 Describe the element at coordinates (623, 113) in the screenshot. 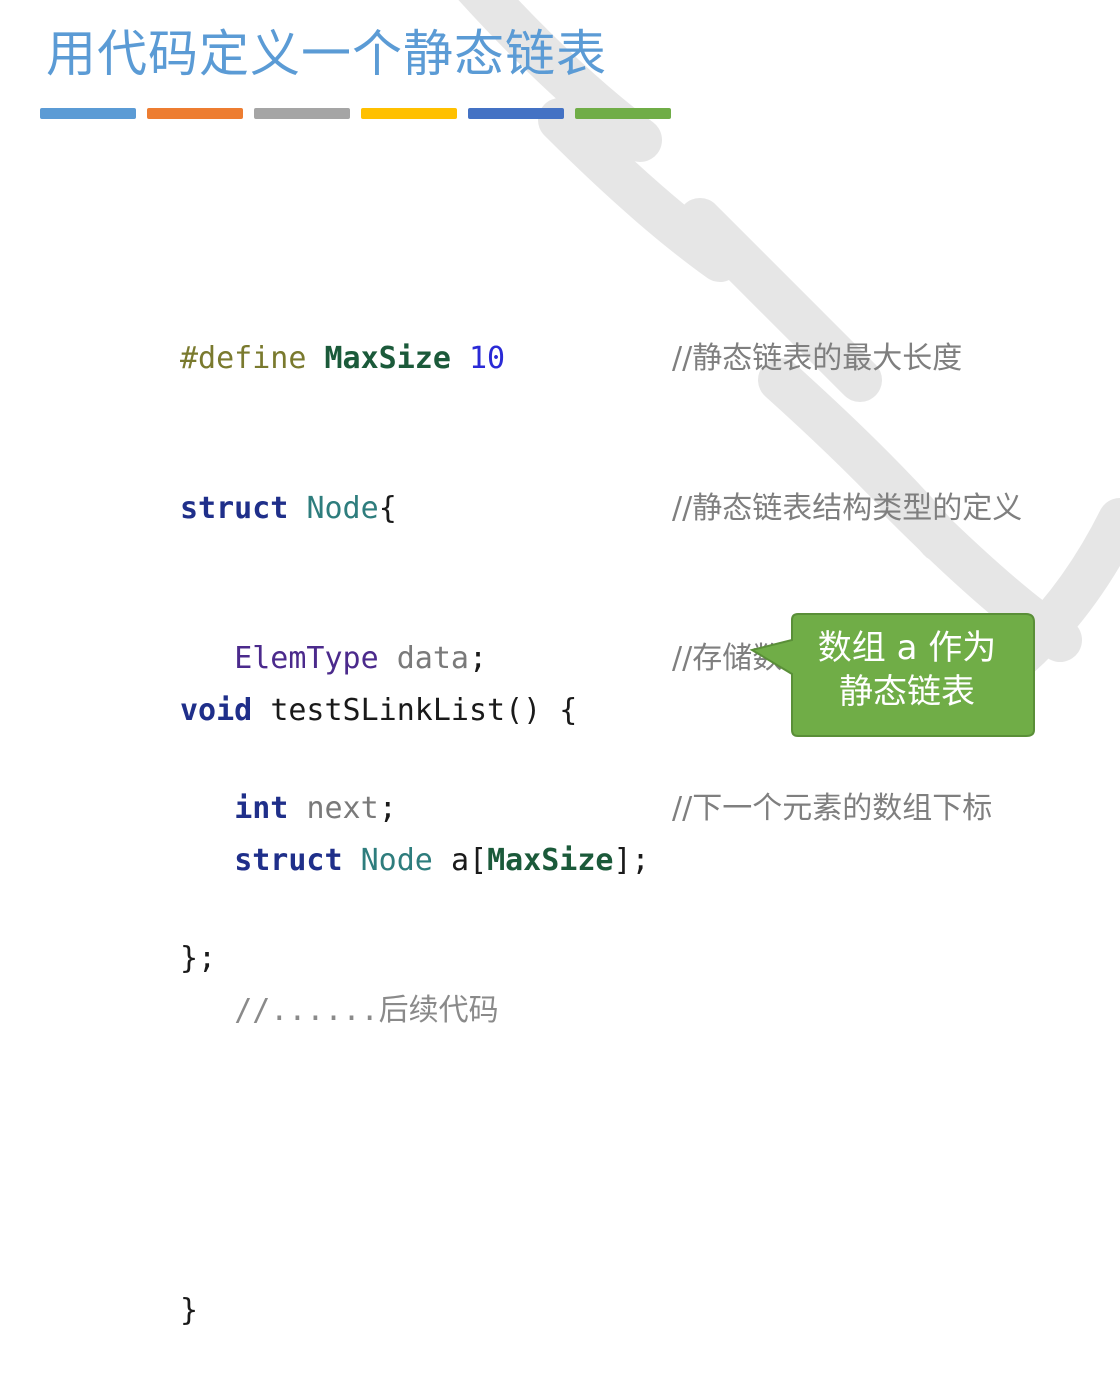

I see `underline-segment-green` at that location.